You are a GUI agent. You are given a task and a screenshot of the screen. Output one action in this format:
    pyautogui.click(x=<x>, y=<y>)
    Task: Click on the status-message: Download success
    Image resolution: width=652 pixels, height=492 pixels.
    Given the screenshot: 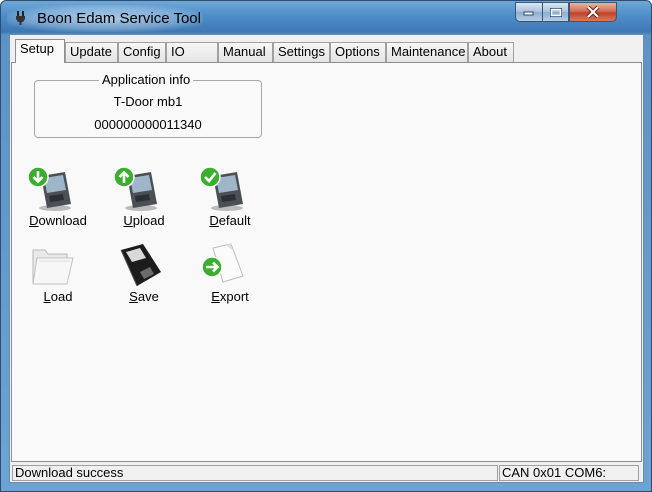 What is the action you would take?
    pyautogui.click(x=255, y=473)
    